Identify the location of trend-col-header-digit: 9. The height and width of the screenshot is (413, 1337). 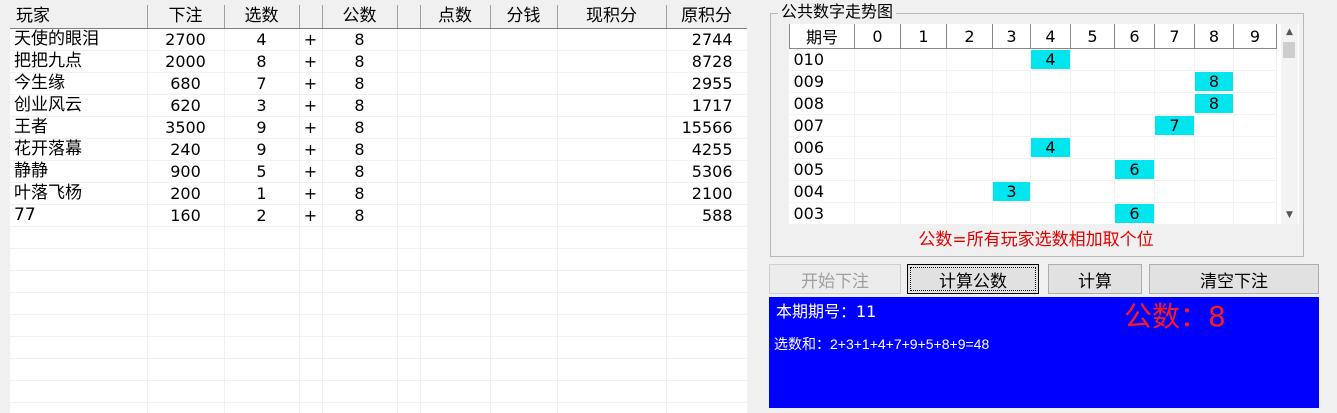
(1255, 36).